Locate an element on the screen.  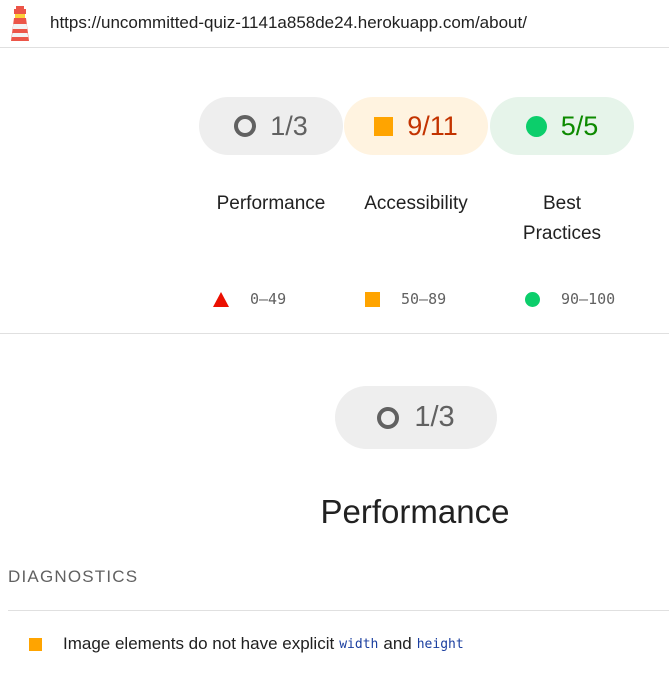
legend-average-range: 50–89 is located at coordinates (424, 299).